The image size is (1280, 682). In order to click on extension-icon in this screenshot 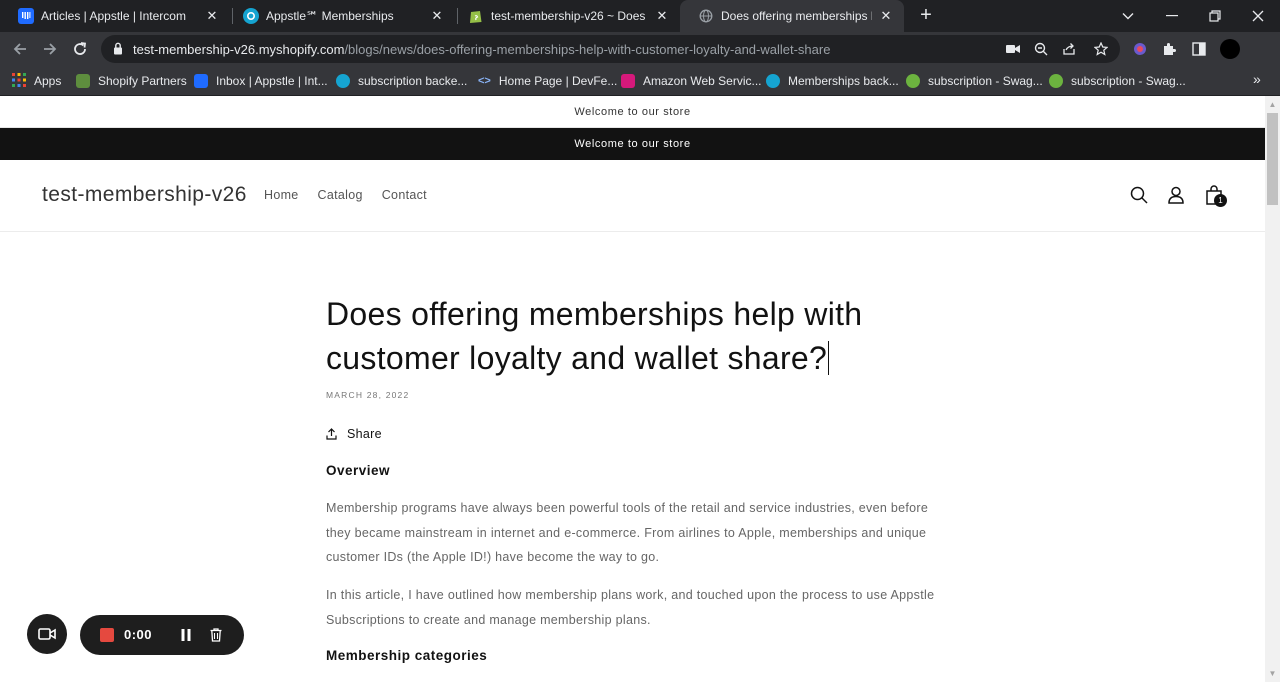, I will do `click(1140, 49)`.